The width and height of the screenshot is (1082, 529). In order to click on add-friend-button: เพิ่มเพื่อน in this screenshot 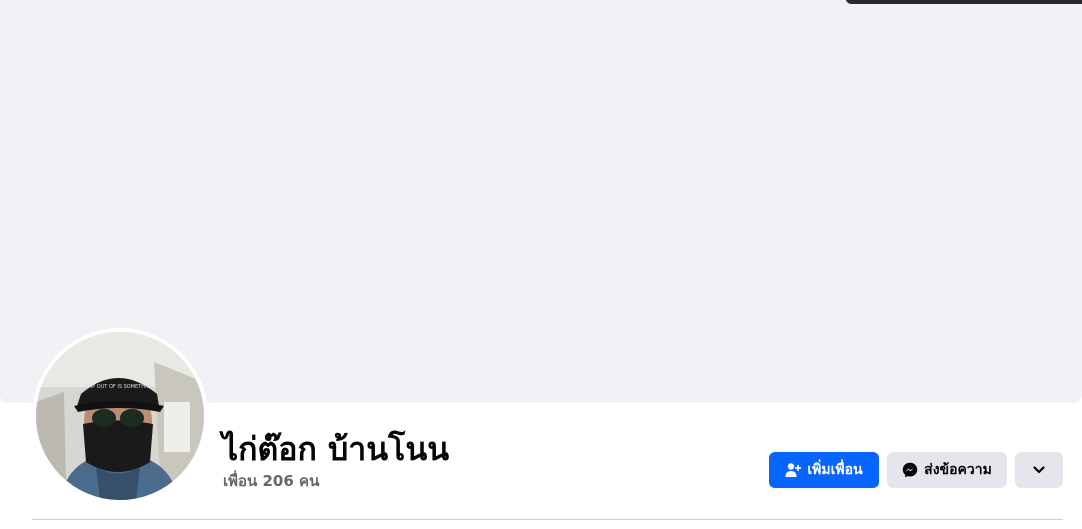, I will do `click(824, 470)`.